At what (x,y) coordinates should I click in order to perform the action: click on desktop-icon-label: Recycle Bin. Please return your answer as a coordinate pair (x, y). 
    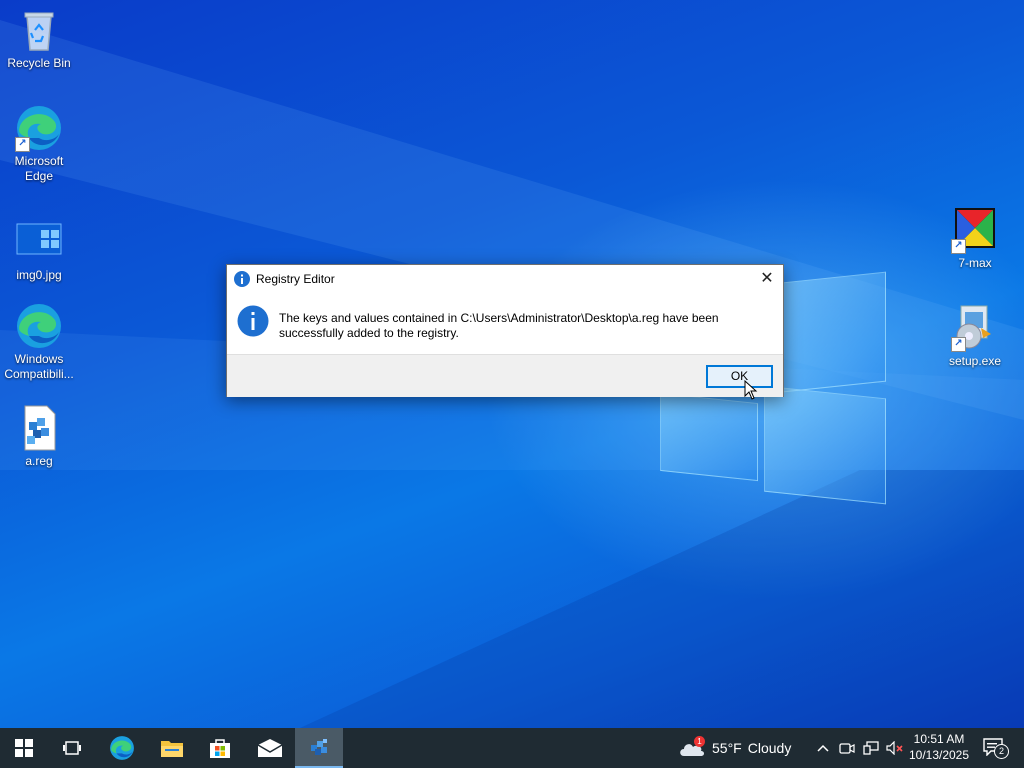
    Looking at the image, I should click on (39, 63).